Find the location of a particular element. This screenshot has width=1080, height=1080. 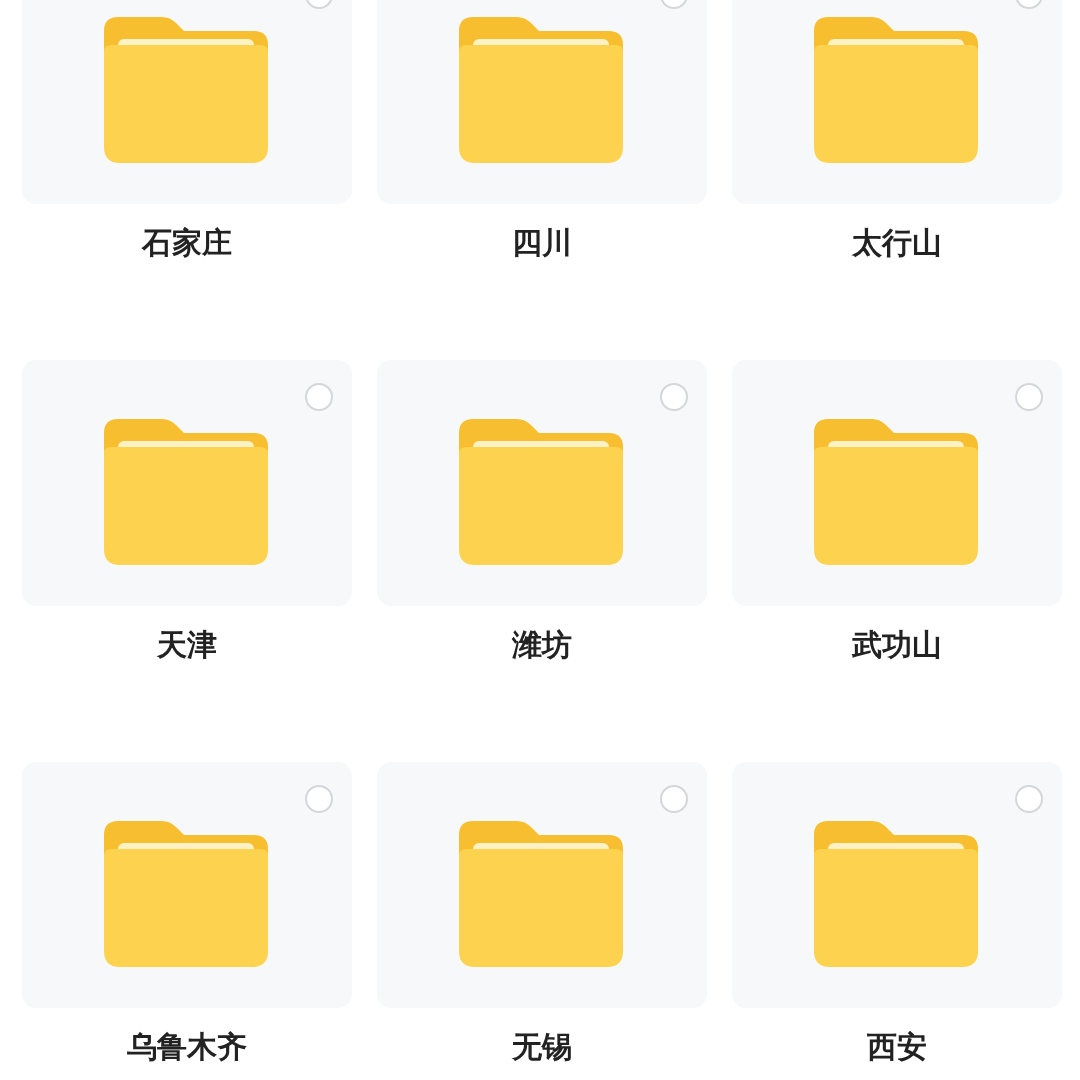

folder-name: 武功山 is located at coordinates (897, 645).